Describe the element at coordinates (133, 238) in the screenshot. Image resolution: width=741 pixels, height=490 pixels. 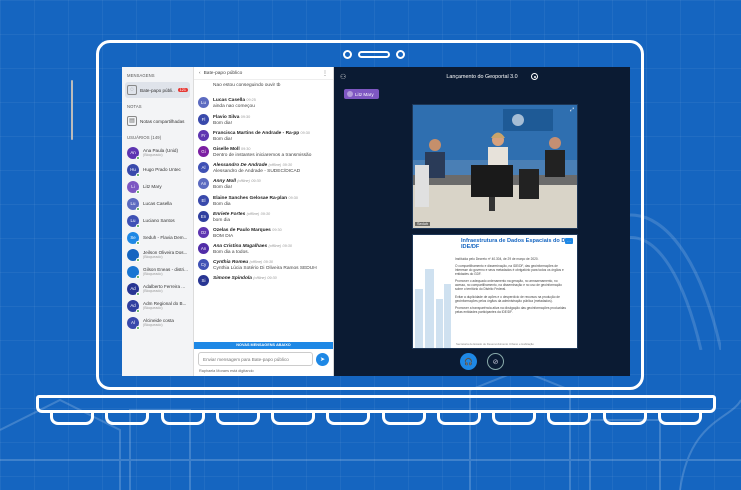
I see `avatar: Se` at that location.